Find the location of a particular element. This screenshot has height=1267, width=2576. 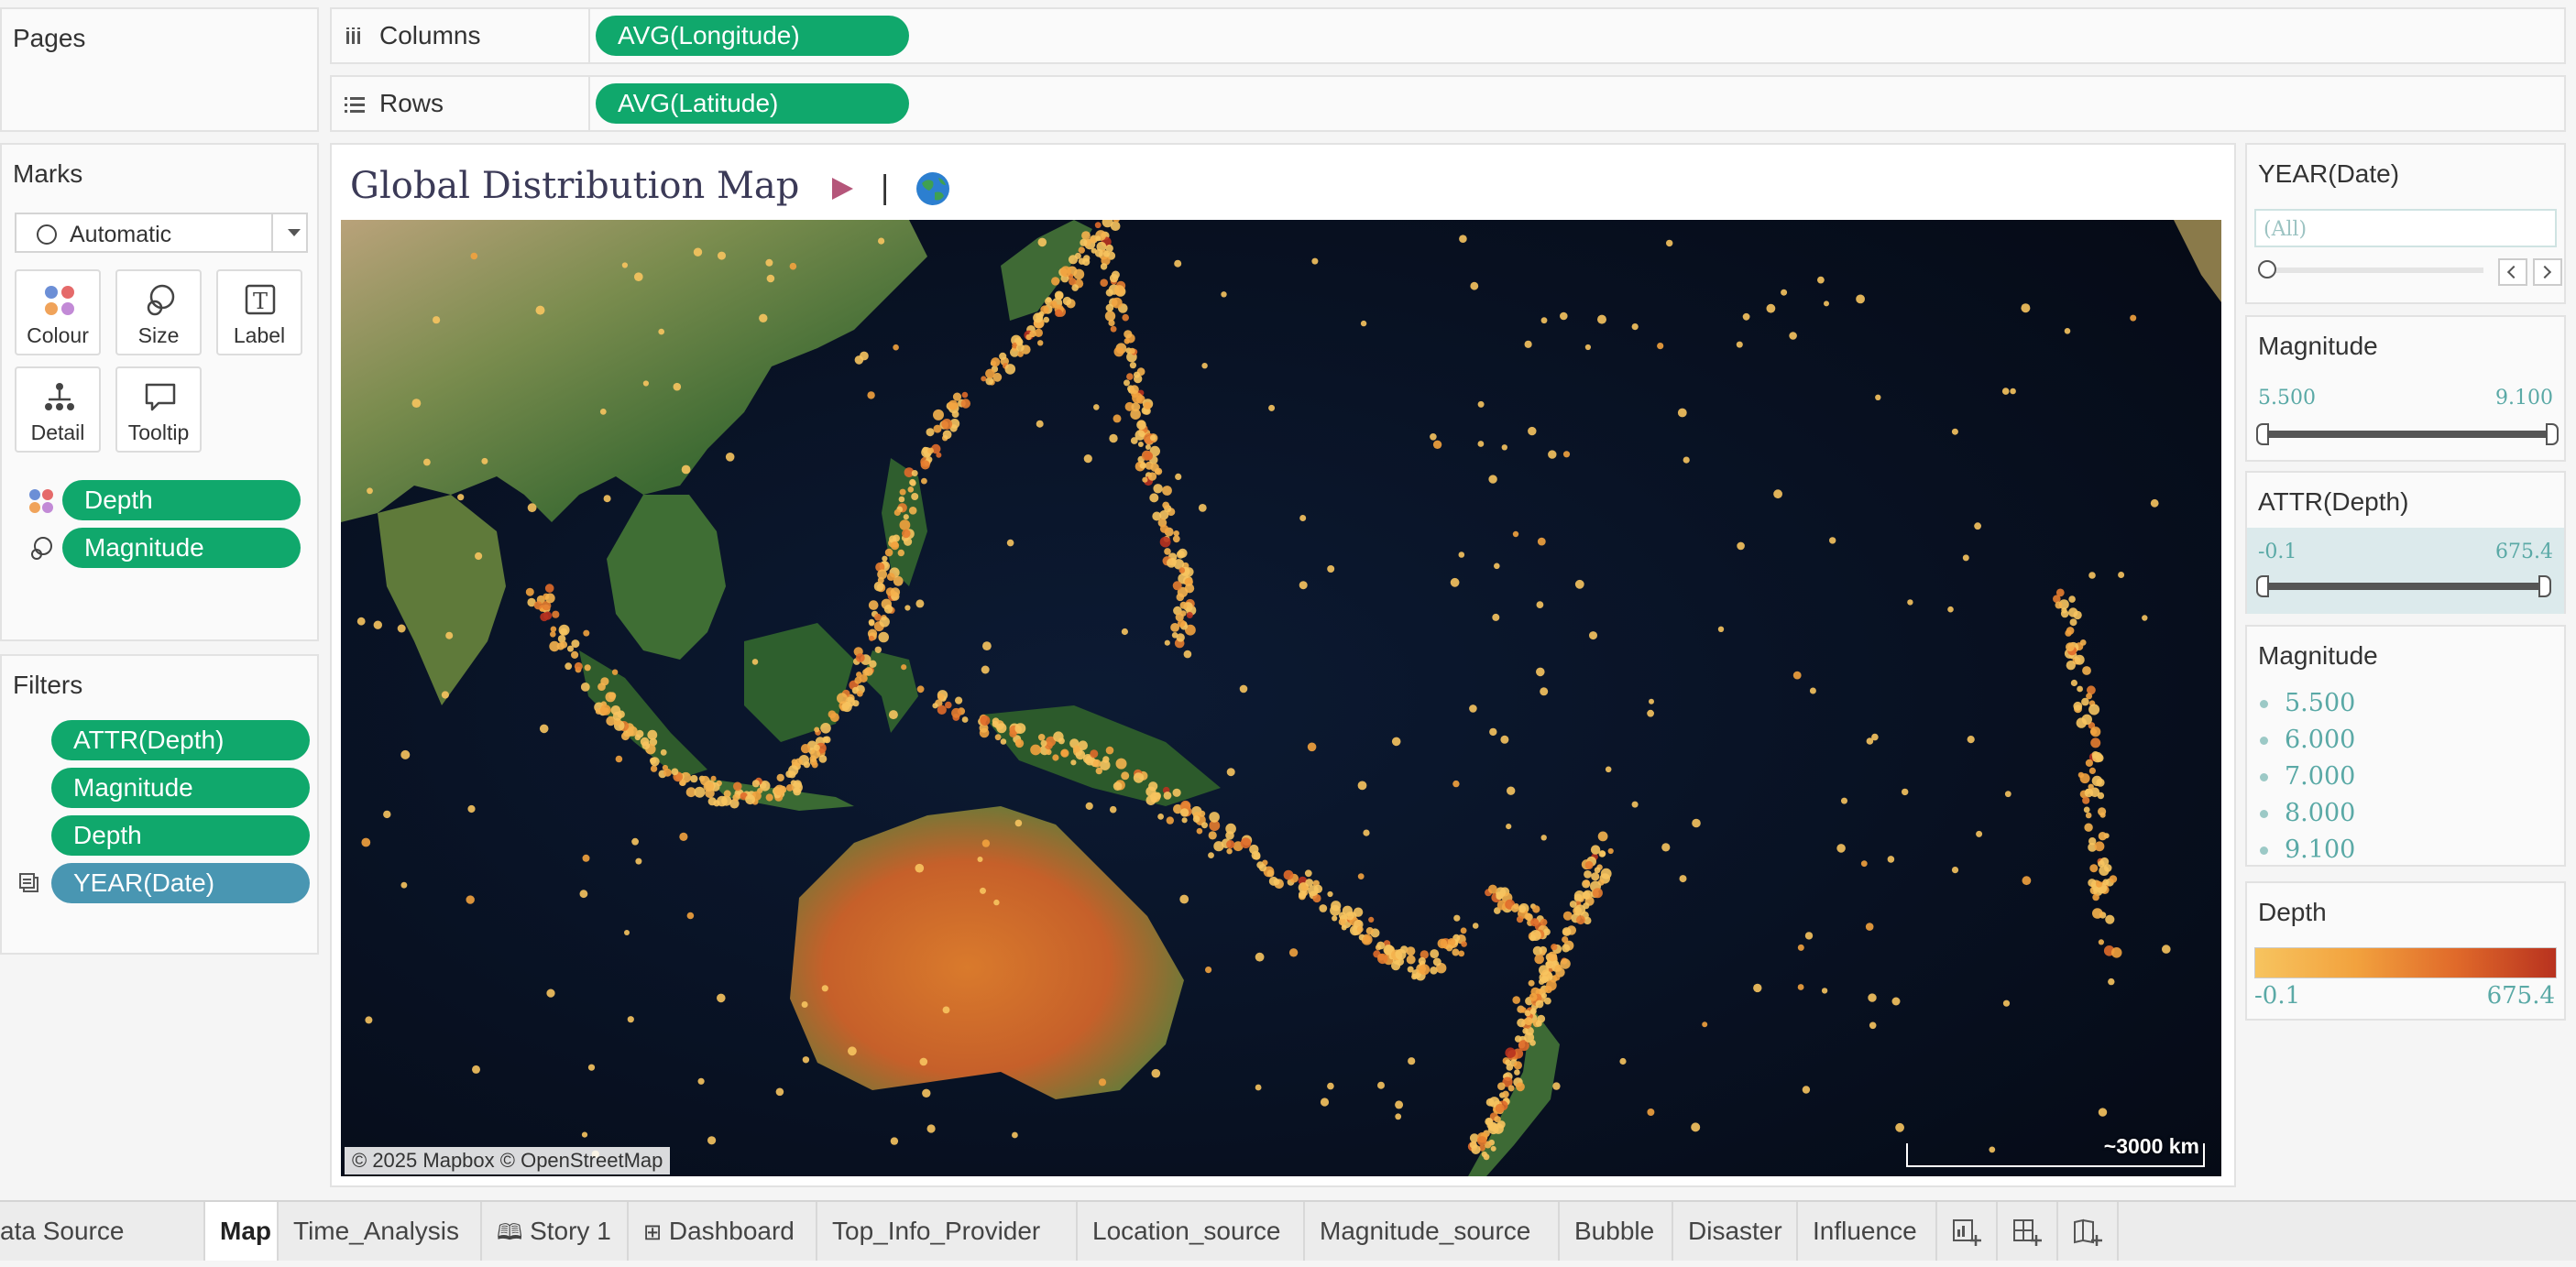

magnitude-slider-thumb-min is located at coordinates (2262, 434).